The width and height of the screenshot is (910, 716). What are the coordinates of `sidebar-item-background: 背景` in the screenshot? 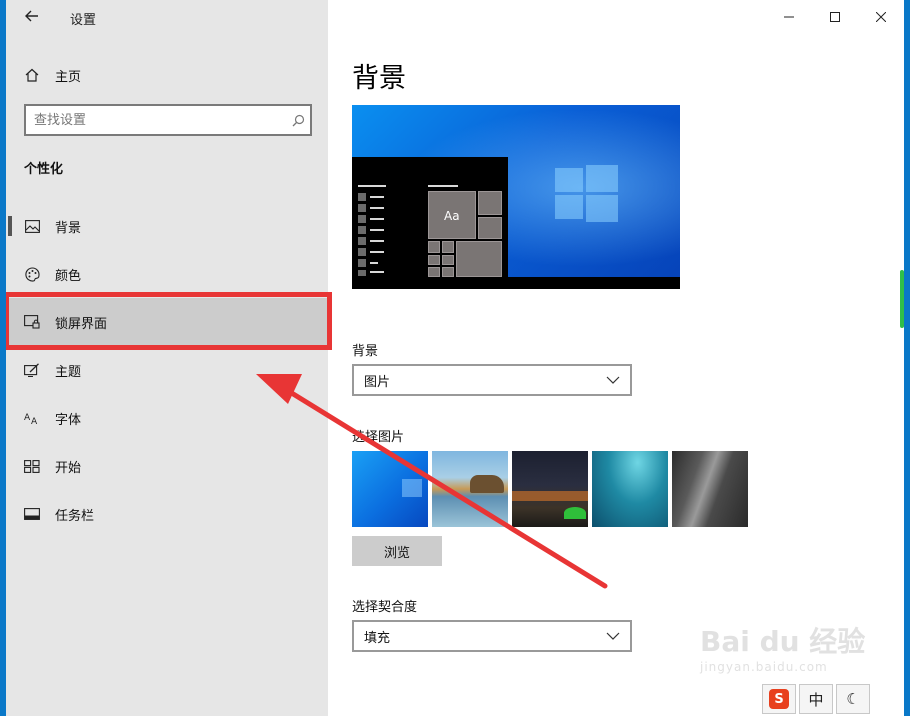 It's located at (167, 226).